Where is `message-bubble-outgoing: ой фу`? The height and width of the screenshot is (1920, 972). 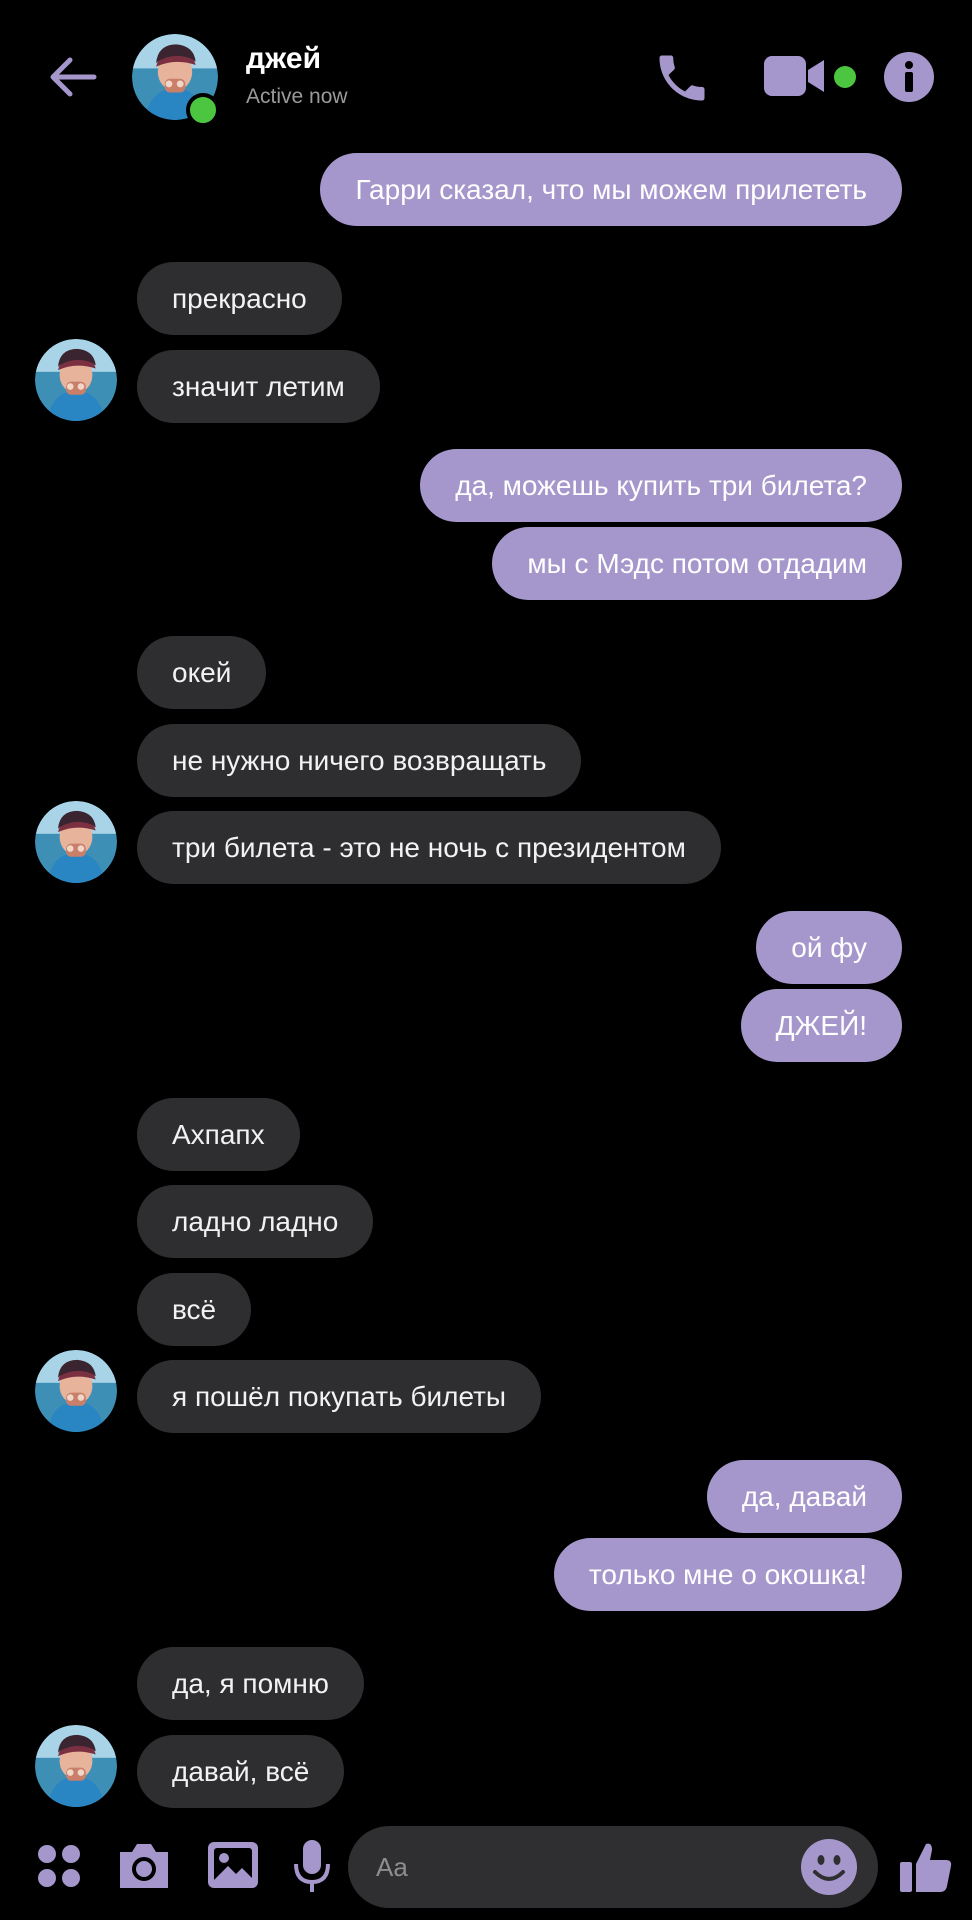 message-bubble-outgoing: ой фу is located at coordinates (829, 947).